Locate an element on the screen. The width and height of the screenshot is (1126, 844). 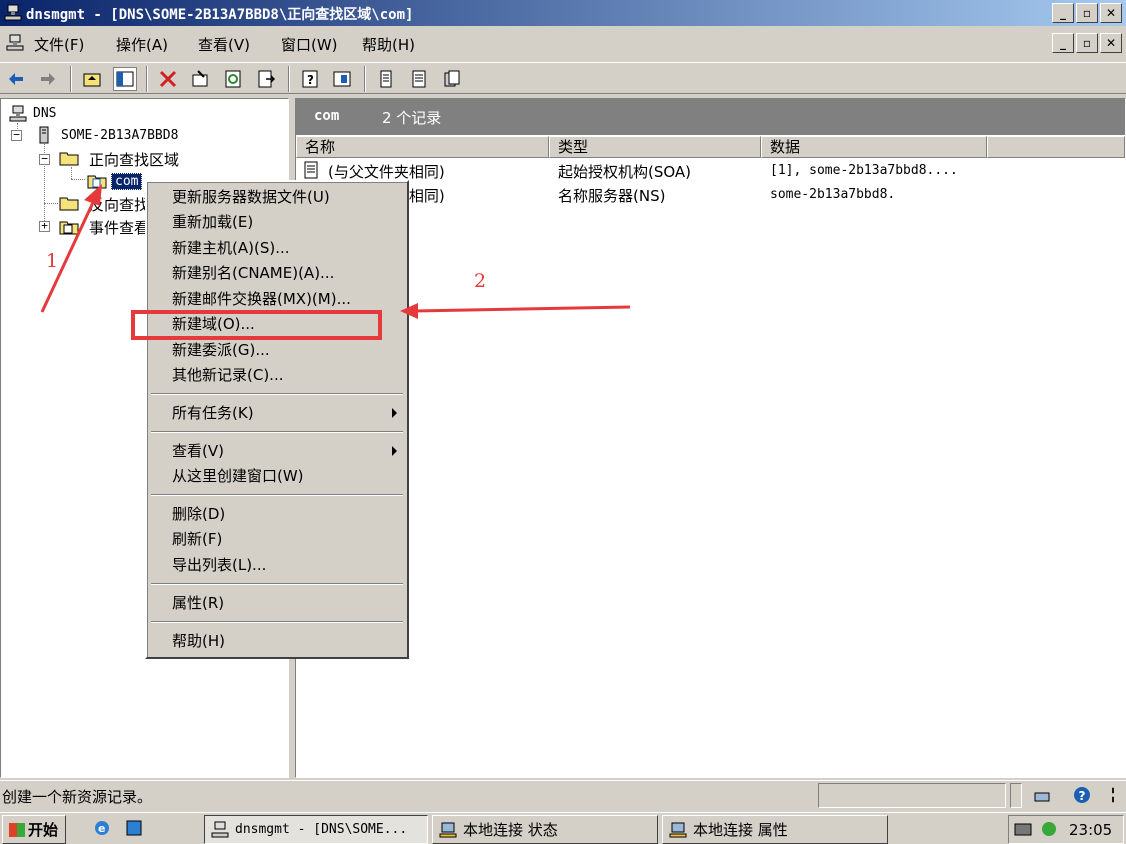
clock: 23:05 is located at coordinates (1091, 830).